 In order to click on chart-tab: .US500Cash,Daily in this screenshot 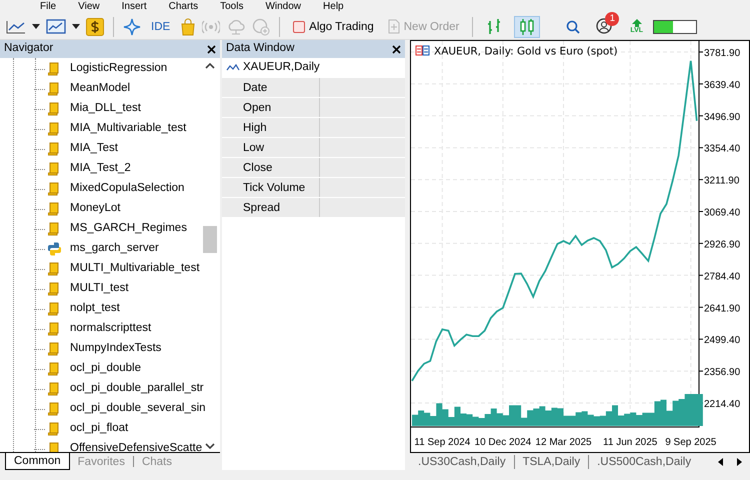, I will do `click(644, 462)`.